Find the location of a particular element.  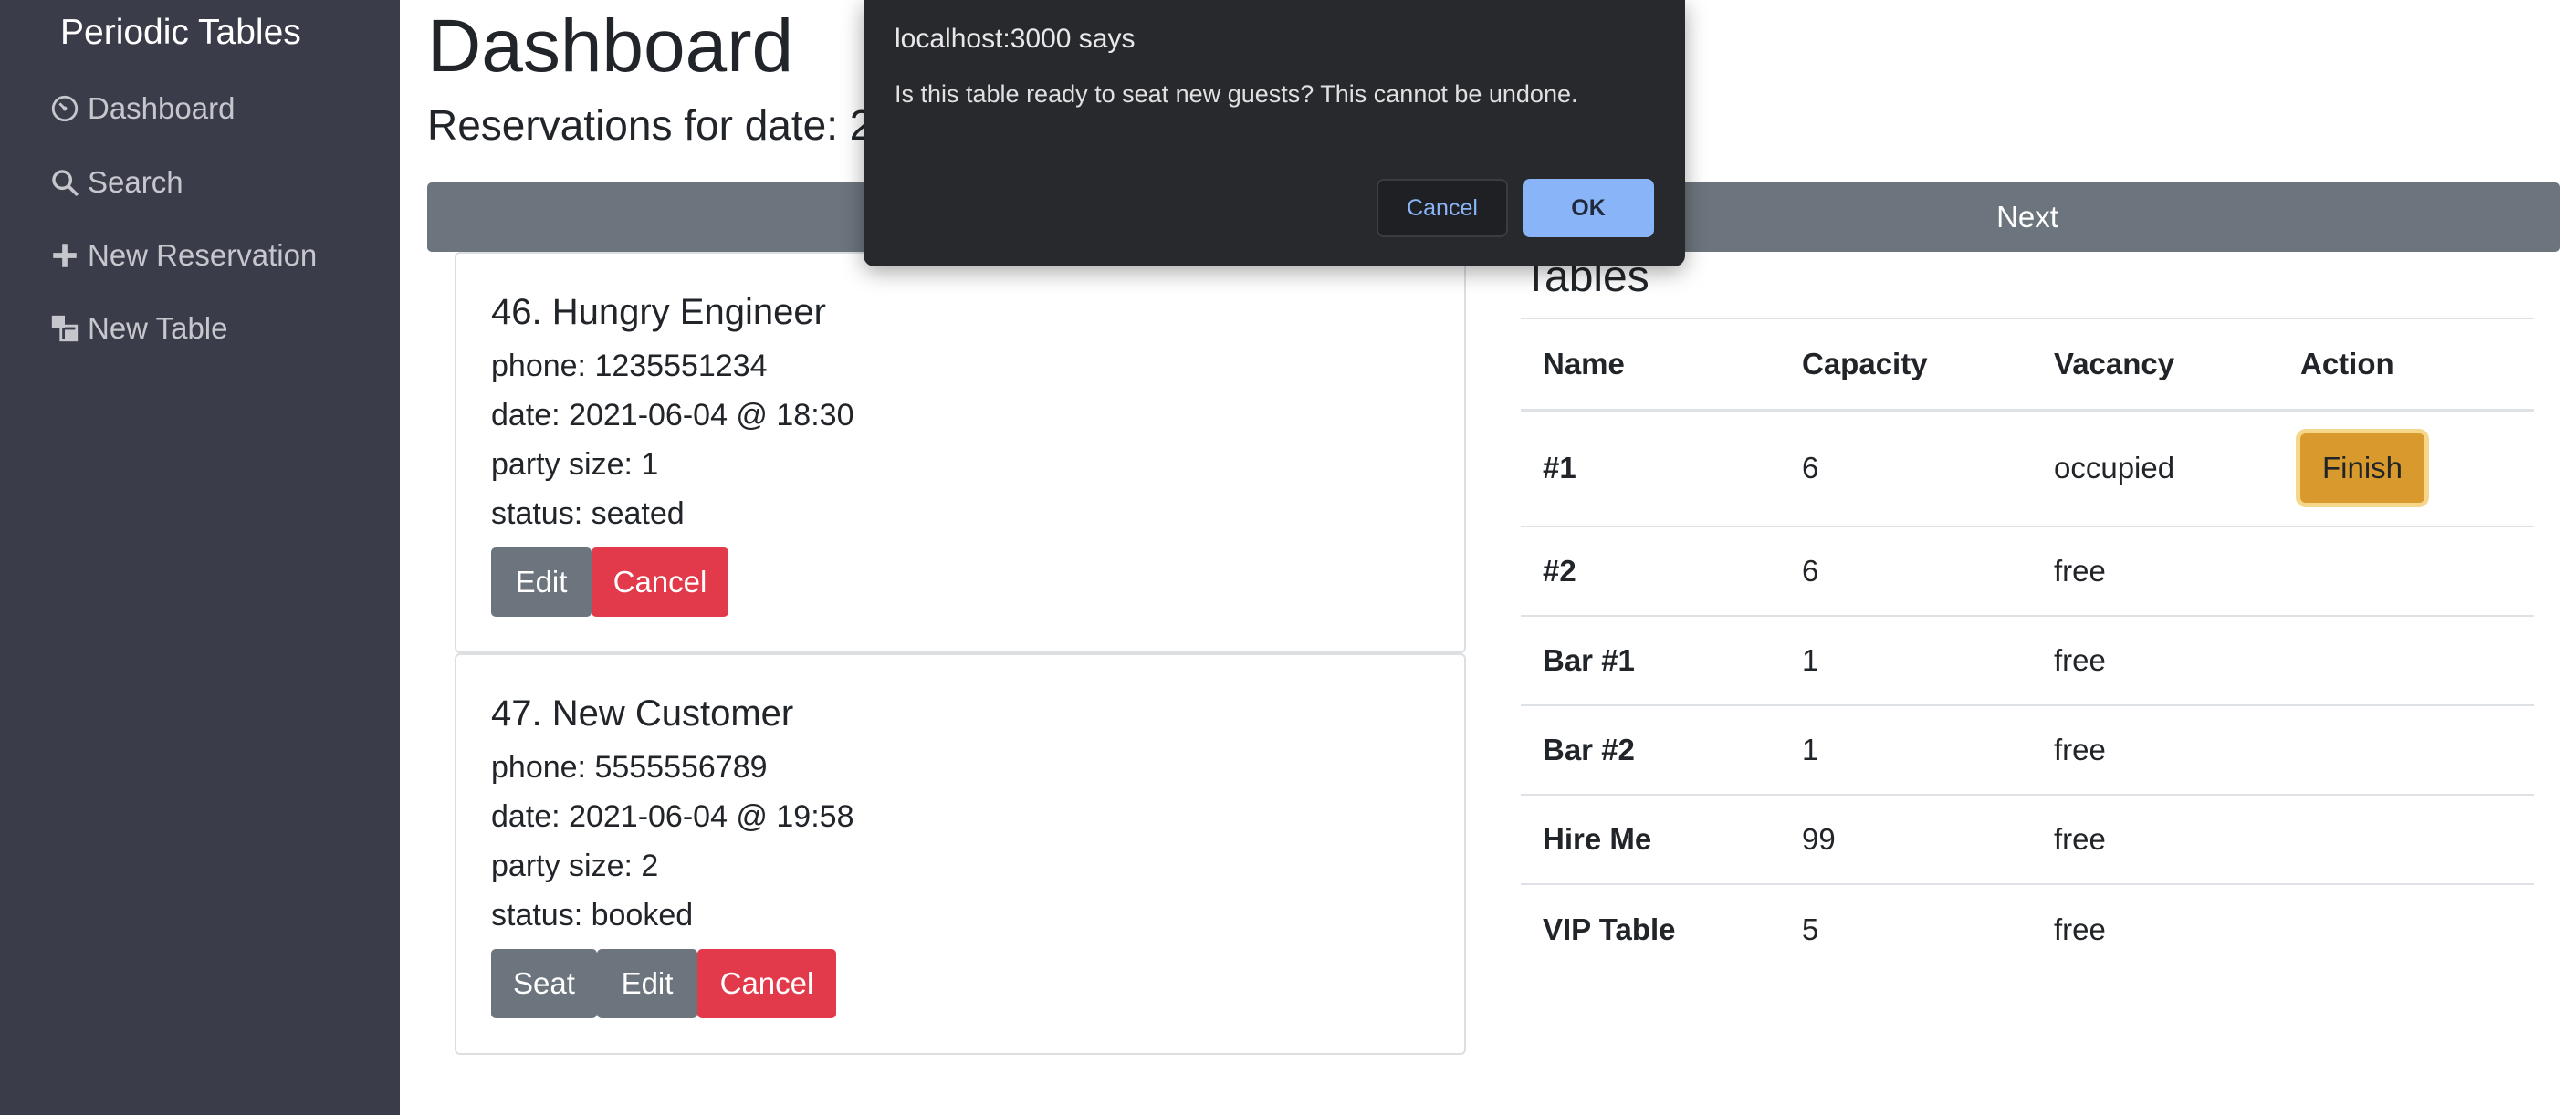

table-icon is located at coordinates (65, 328).